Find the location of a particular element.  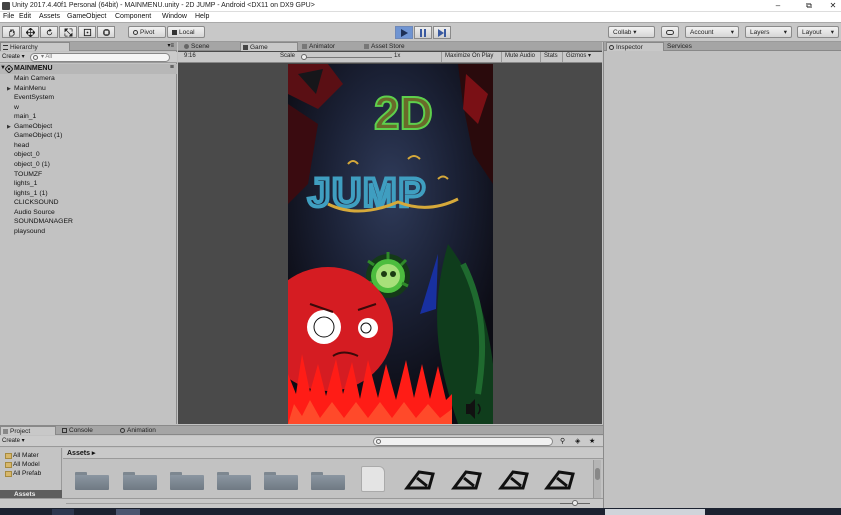

tab-console: Console is located at coordinates (88, 430).